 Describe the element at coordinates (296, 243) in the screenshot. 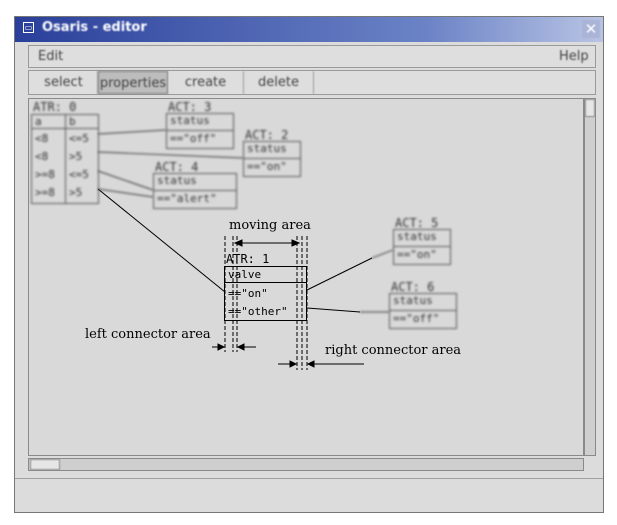

I see `moving-area-arrowhead-right` at that location.